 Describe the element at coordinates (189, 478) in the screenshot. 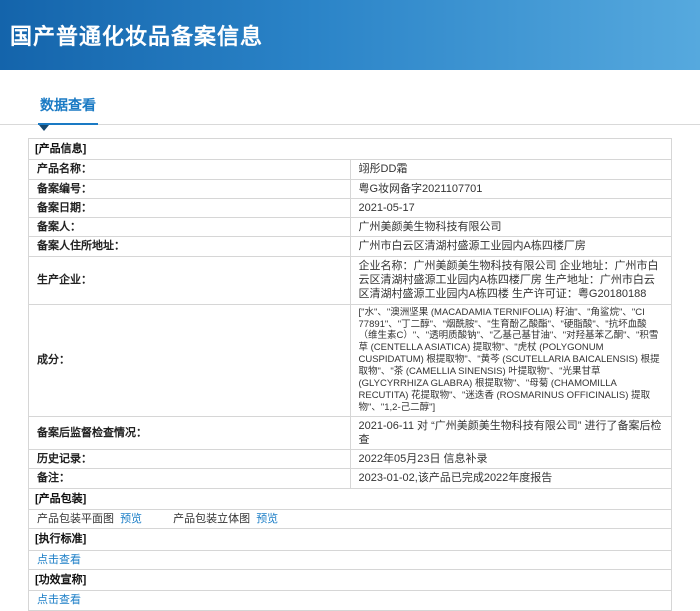

I see `row-label: 备注：` at that location.